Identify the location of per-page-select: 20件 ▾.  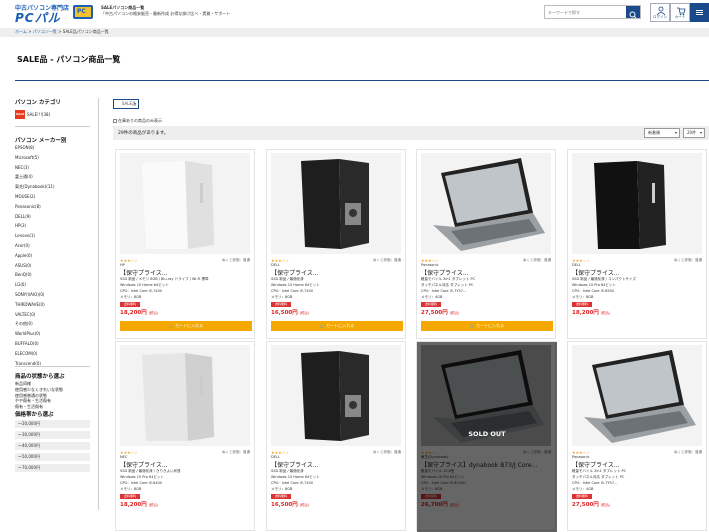
(694, 133).